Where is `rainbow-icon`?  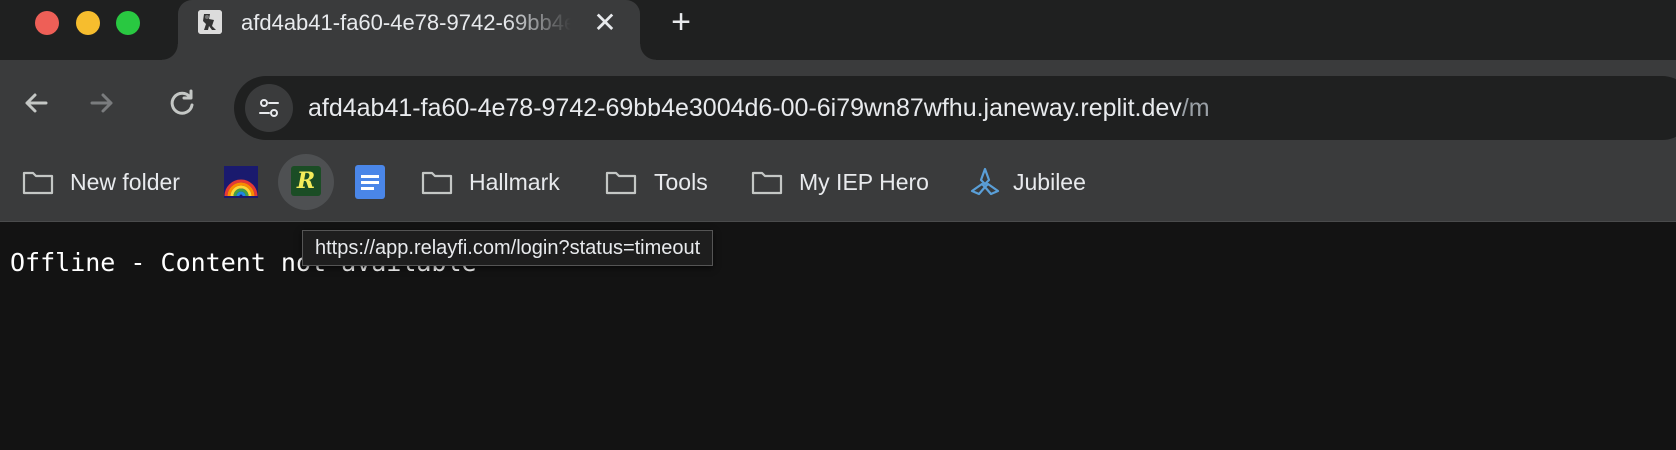 rainbow-icon is located at coordinates (241, 182).